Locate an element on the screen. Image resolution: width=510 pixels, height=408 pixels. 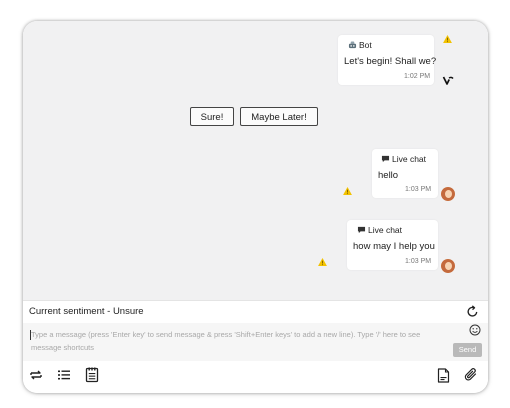
bot-message: Bot Let's begin! Shall we? 1:02 PM is located at coordinates (387, 60).